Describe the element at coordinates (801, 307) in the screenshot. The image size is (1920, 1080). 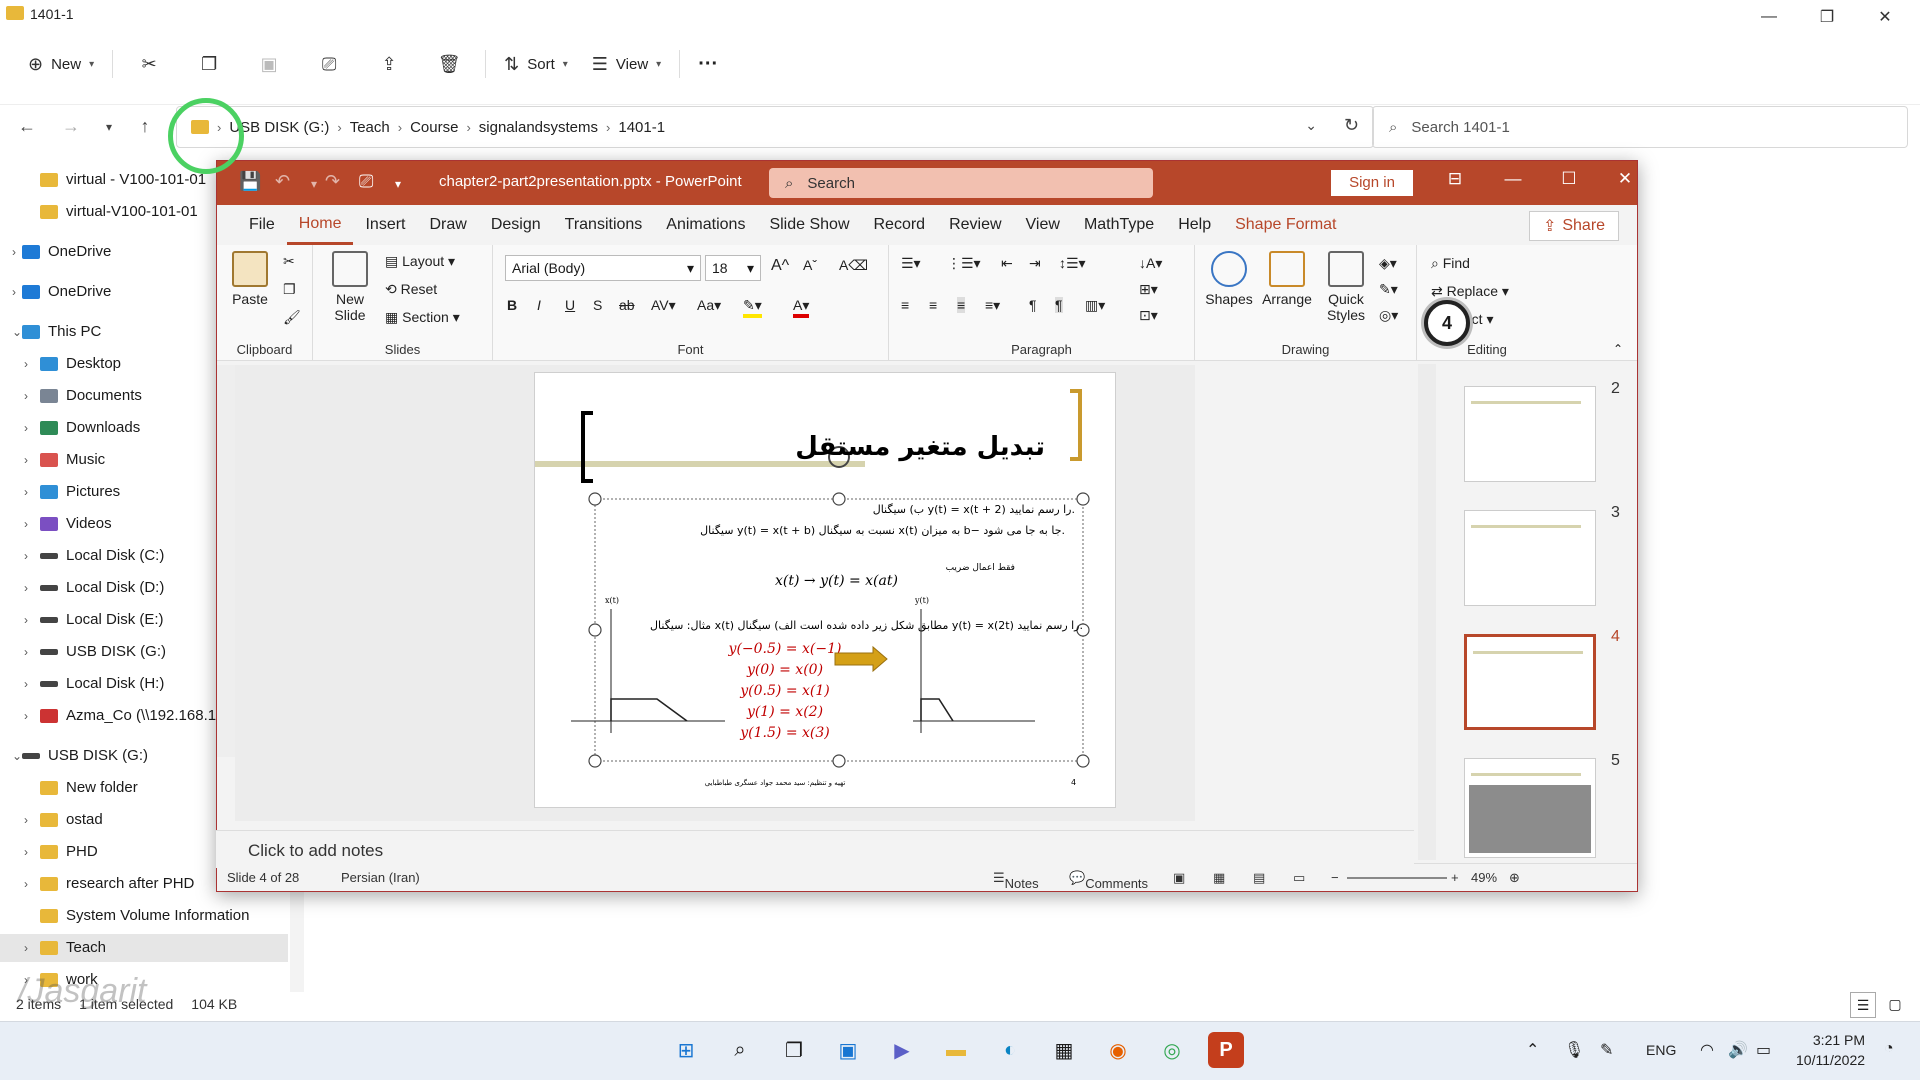
I see `font-color-icon: A▾` at that location.